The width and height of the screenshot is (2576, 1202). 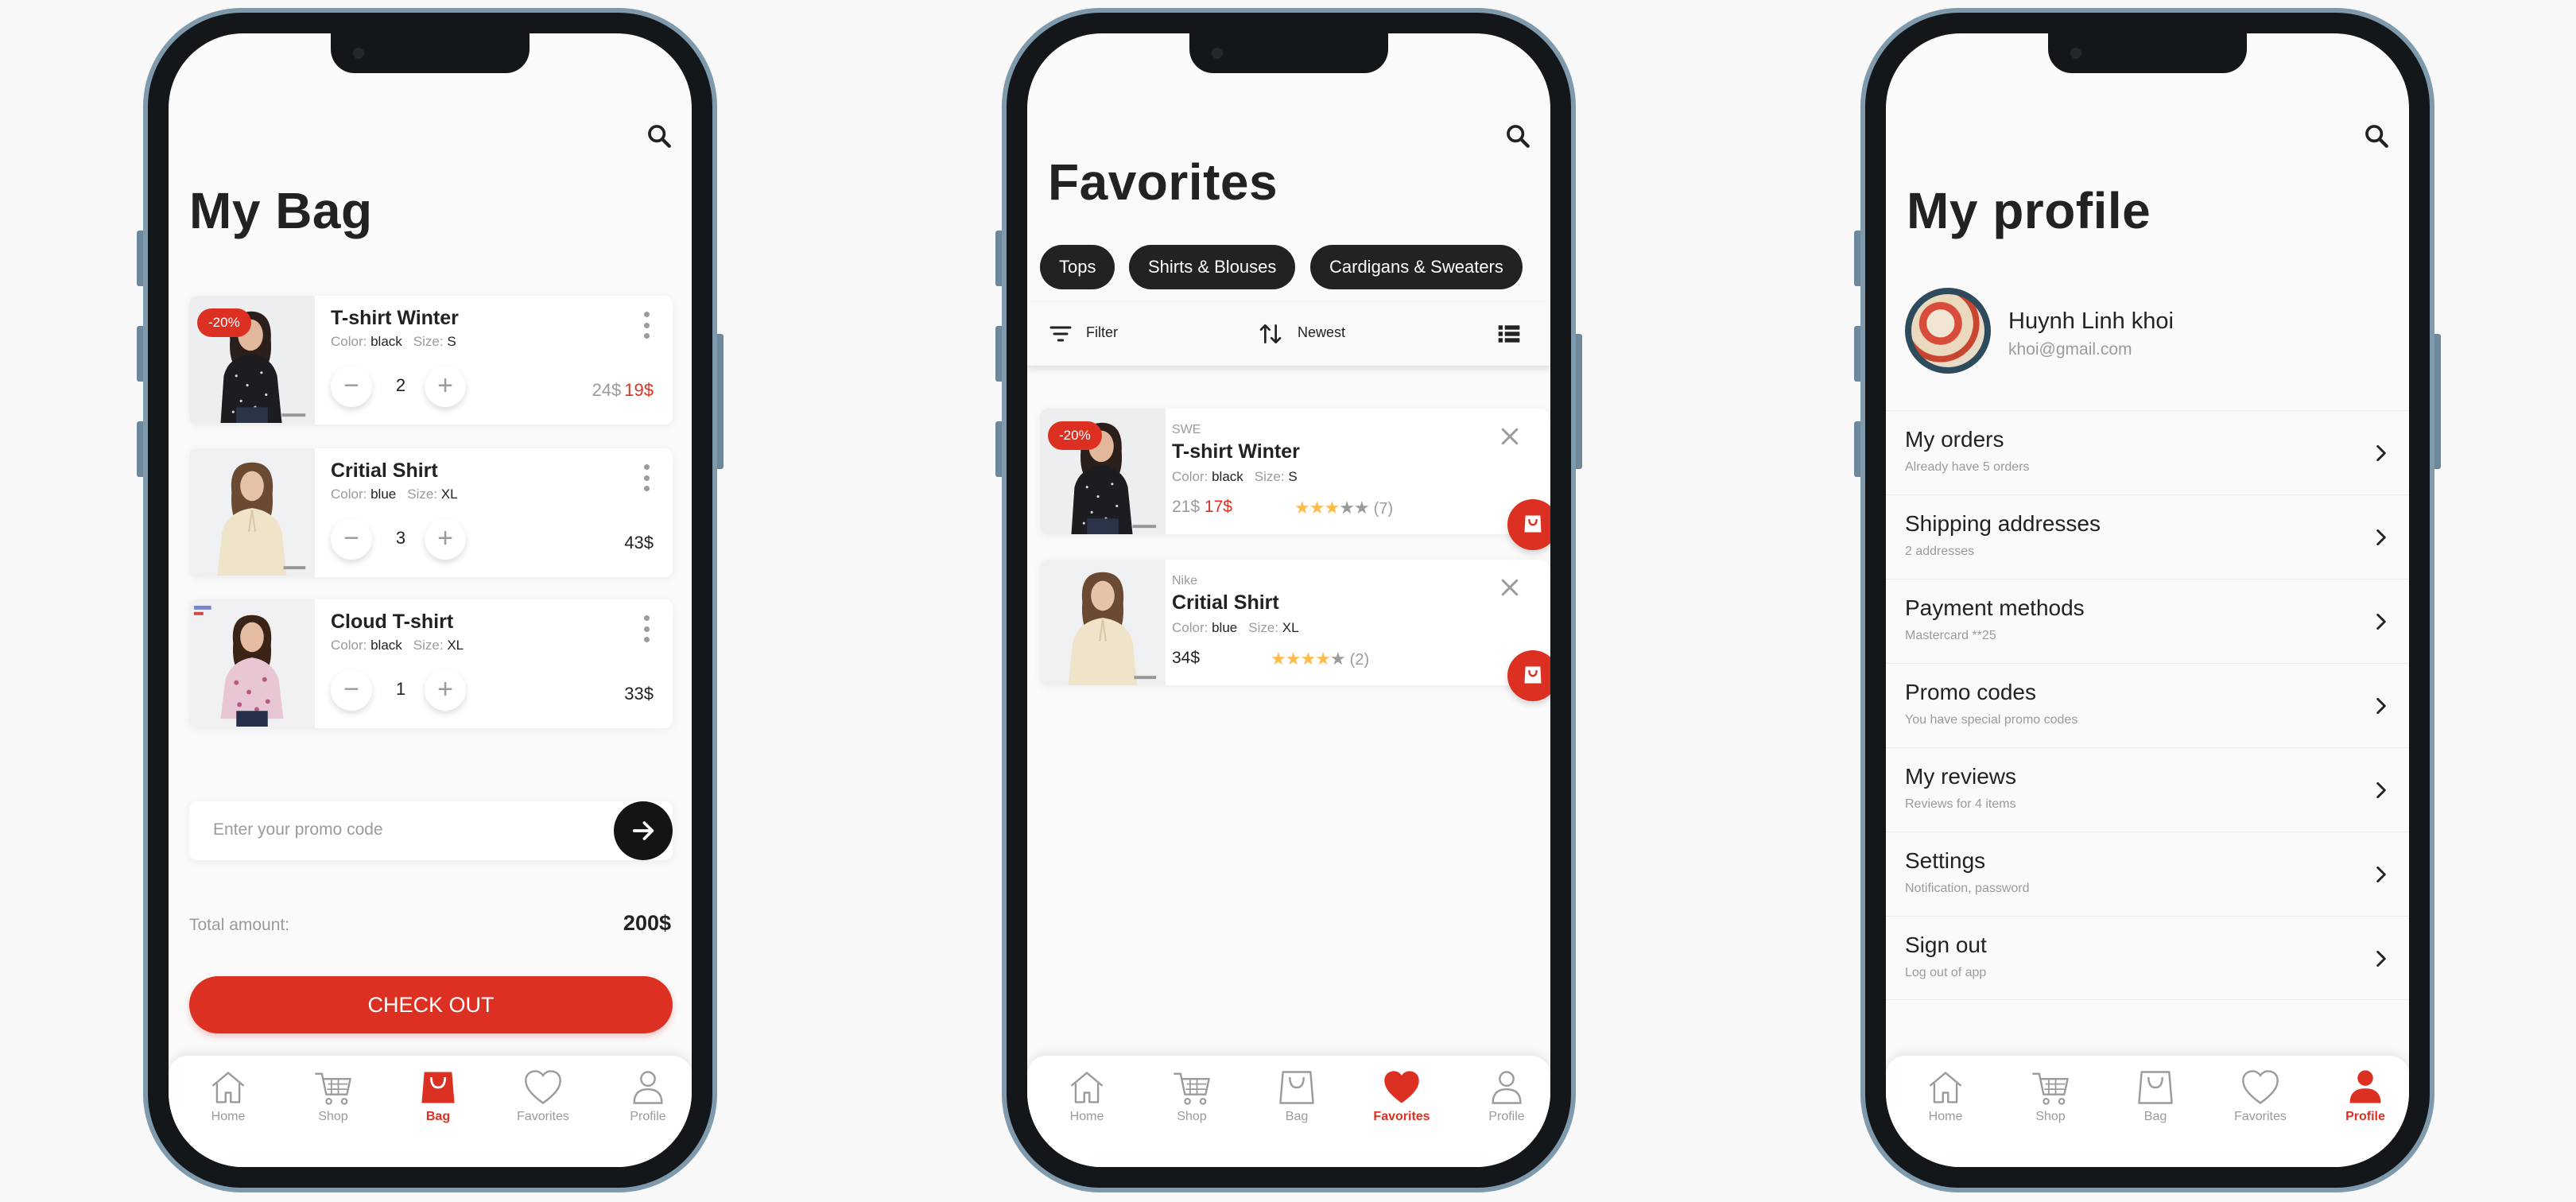 I want to click on review-count: (2), so click(x=1360, y=660).